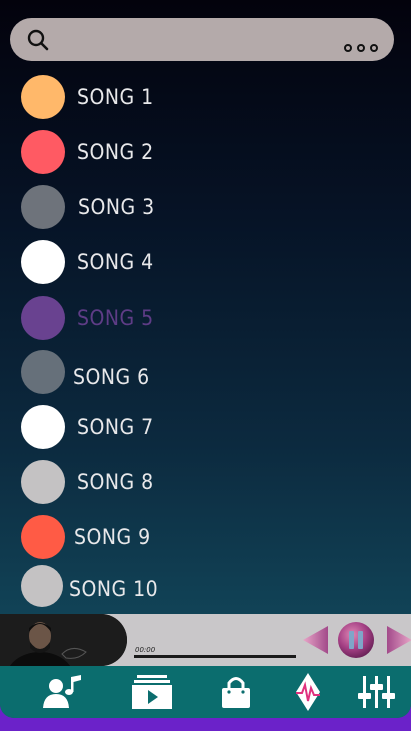 The width and height of the screenshot is (411, 731). I want to click on song-item: SONG 7, so click(87, 427).